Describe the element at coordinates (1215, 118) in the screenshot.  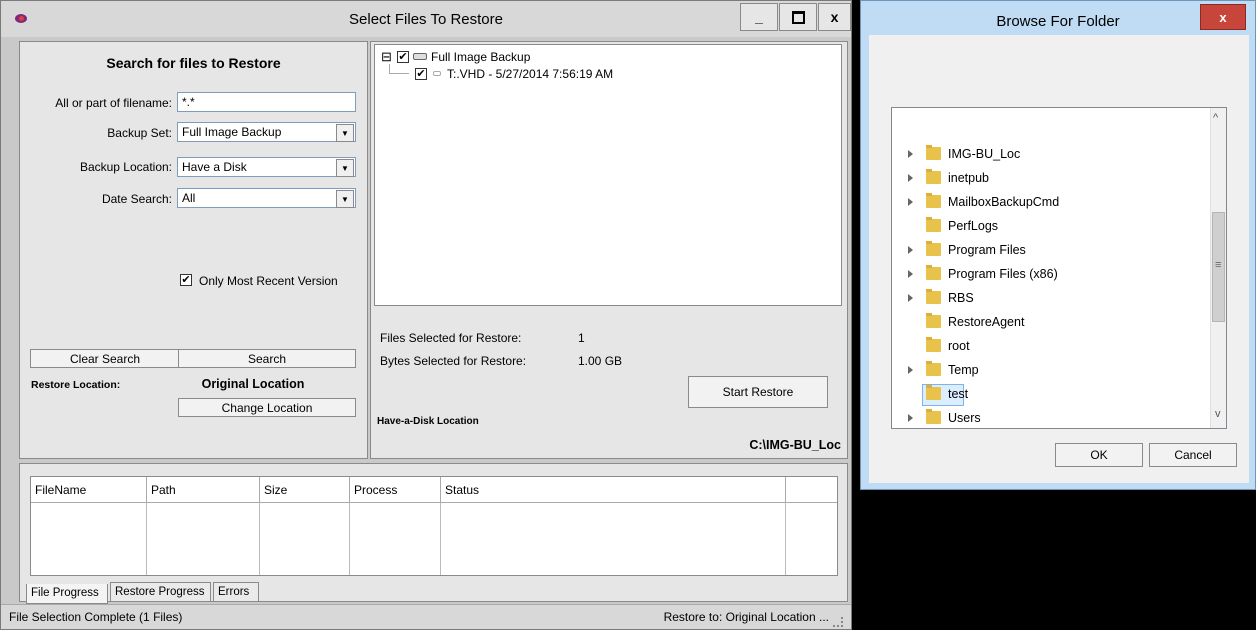
I see `scroll-up-icon: ^` at that location.